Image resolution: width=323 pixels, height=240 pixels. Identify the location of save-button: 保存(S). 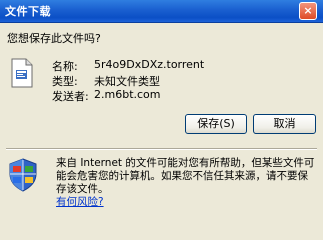
(216, 124).